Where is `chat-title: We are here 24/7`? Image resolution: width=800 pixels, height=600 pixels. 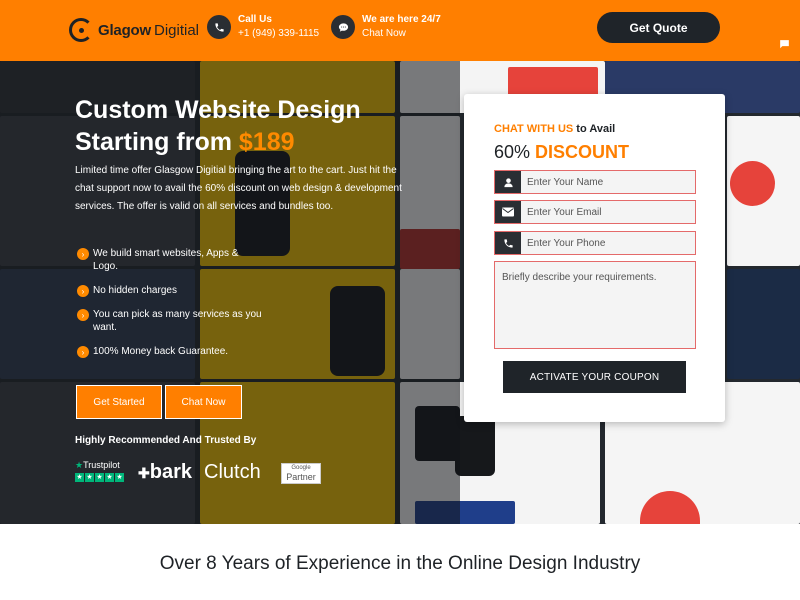 chat-title: We are here 24/7 is located at coordinates (401, 19).